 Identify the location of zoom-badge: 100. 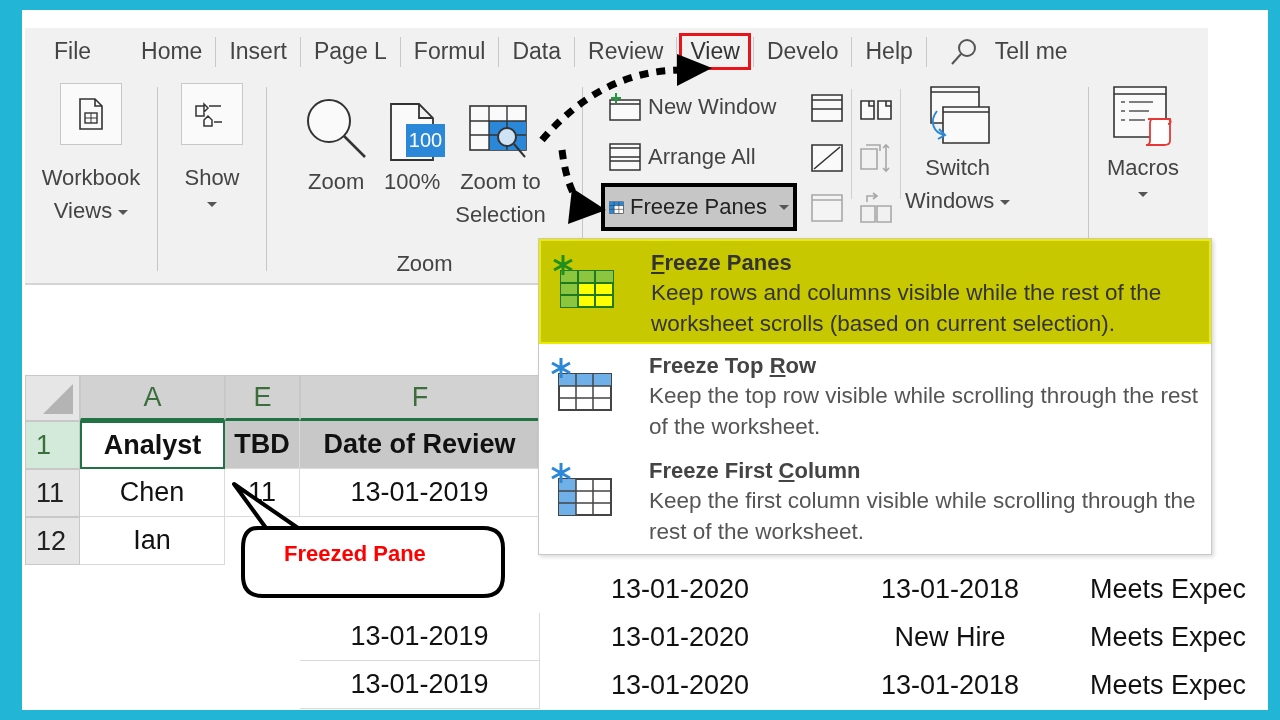
(425, 140).